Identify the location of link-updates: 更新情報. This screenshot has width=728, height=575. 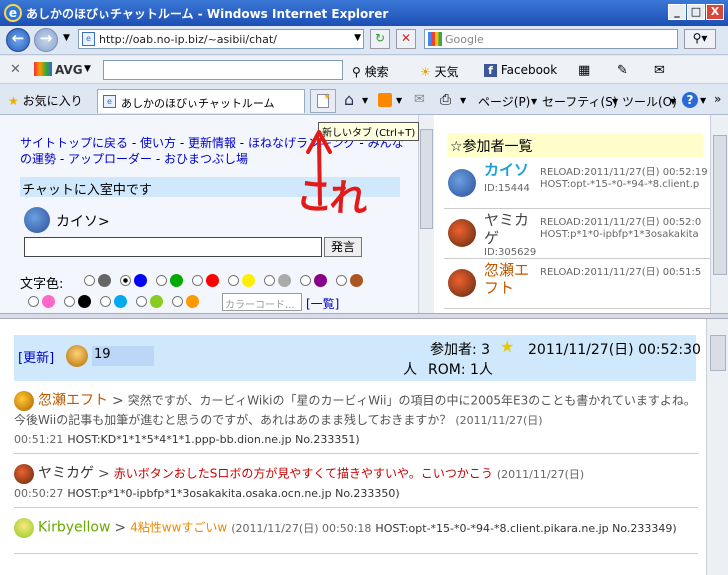
(212, 143).